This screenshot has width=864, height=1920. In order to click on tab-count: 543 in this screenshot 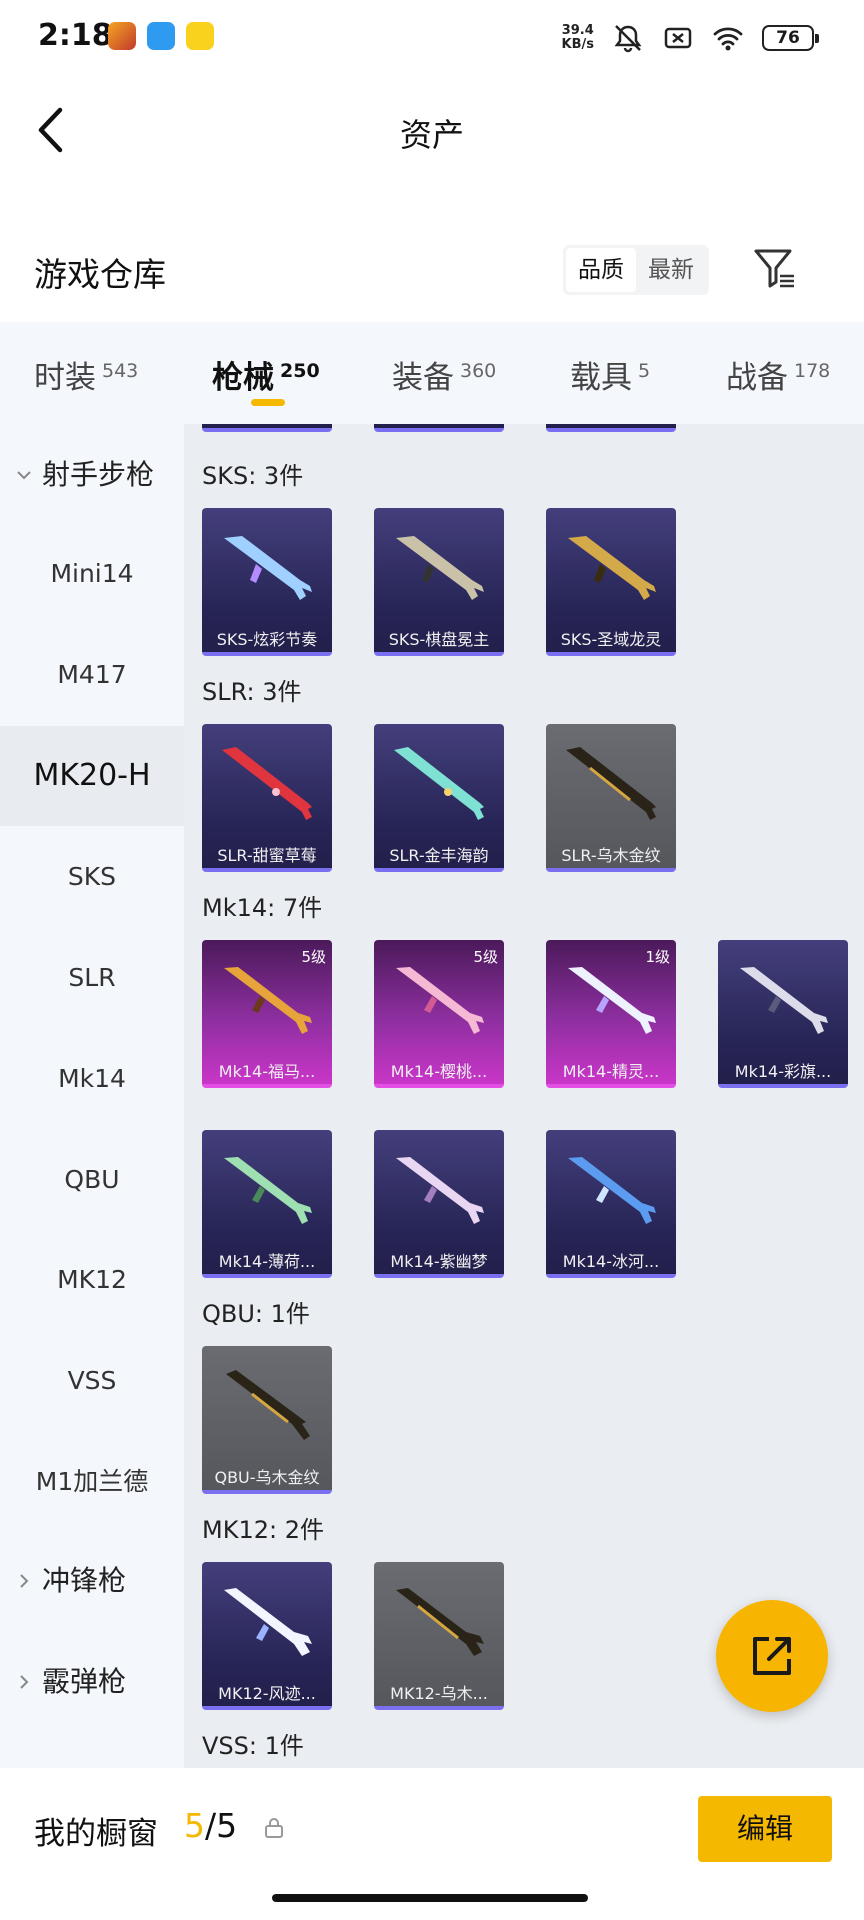, I will do `click(120, 370)`.